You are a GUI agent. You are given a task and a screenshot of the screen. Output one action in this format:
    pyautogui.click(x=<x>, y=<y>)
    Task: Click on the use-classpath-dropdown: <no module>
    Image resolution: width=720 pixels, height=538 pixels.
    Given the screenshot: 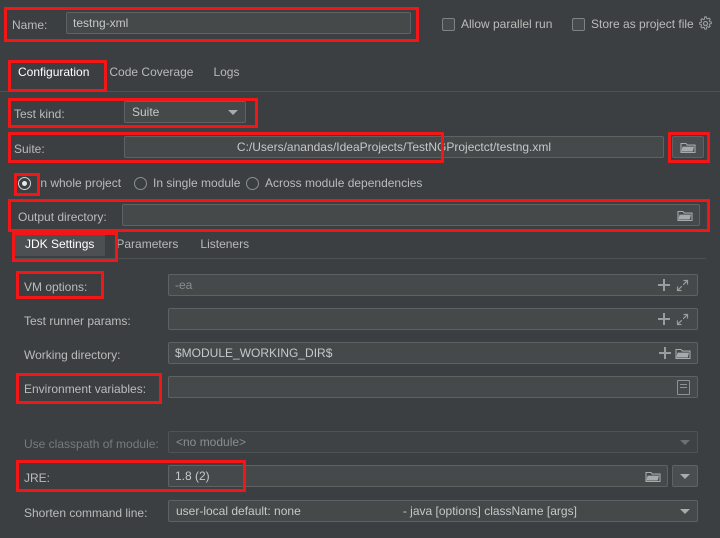 What is the action you would take?
    pyautogui.click(x=433, y=442)
    